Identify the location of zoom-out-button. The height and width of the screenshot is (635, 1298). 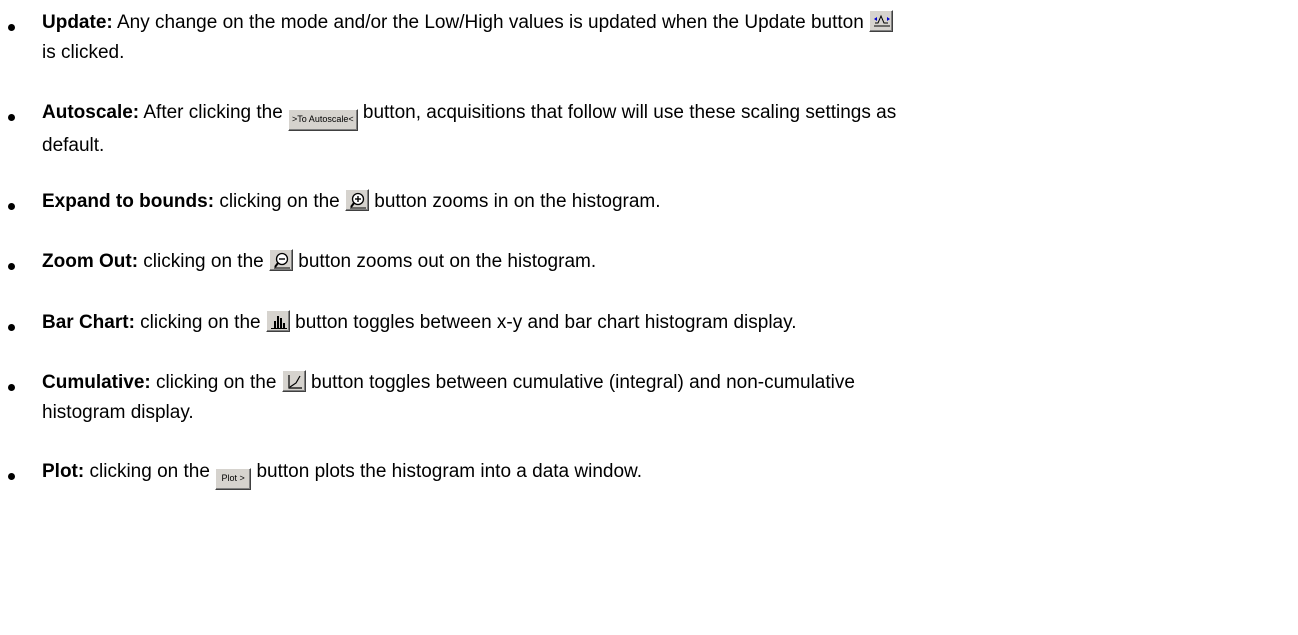
(281, 260).